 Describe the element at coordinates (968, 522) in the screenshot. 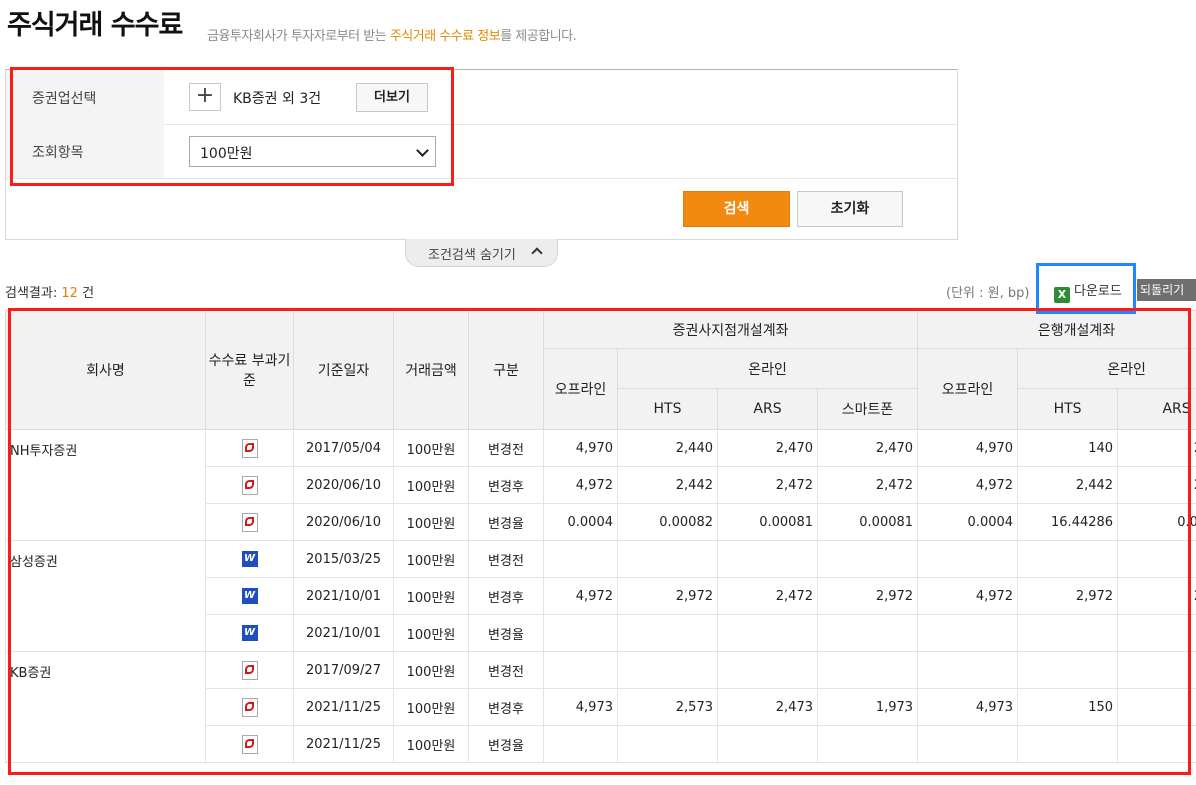

I see `cell-bank-offline: 0.0004` at that location.